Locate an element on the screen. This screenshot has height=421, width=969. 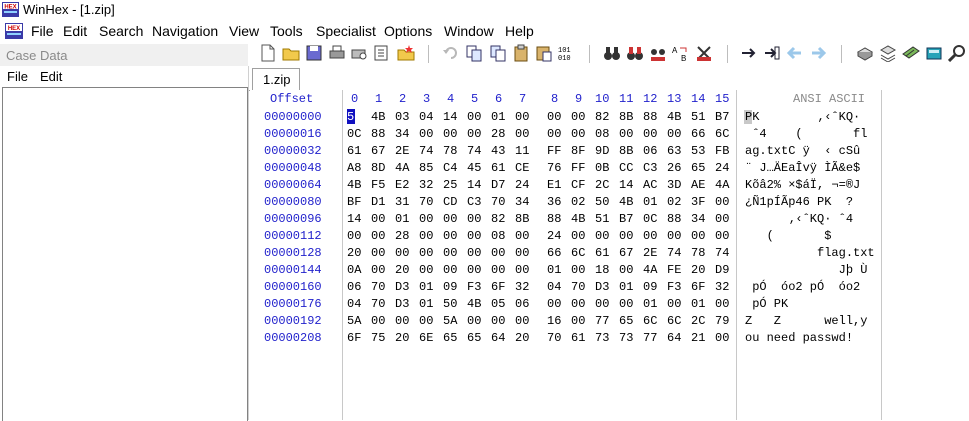
hex-byte: 6F is located at coordinates (357, 338).